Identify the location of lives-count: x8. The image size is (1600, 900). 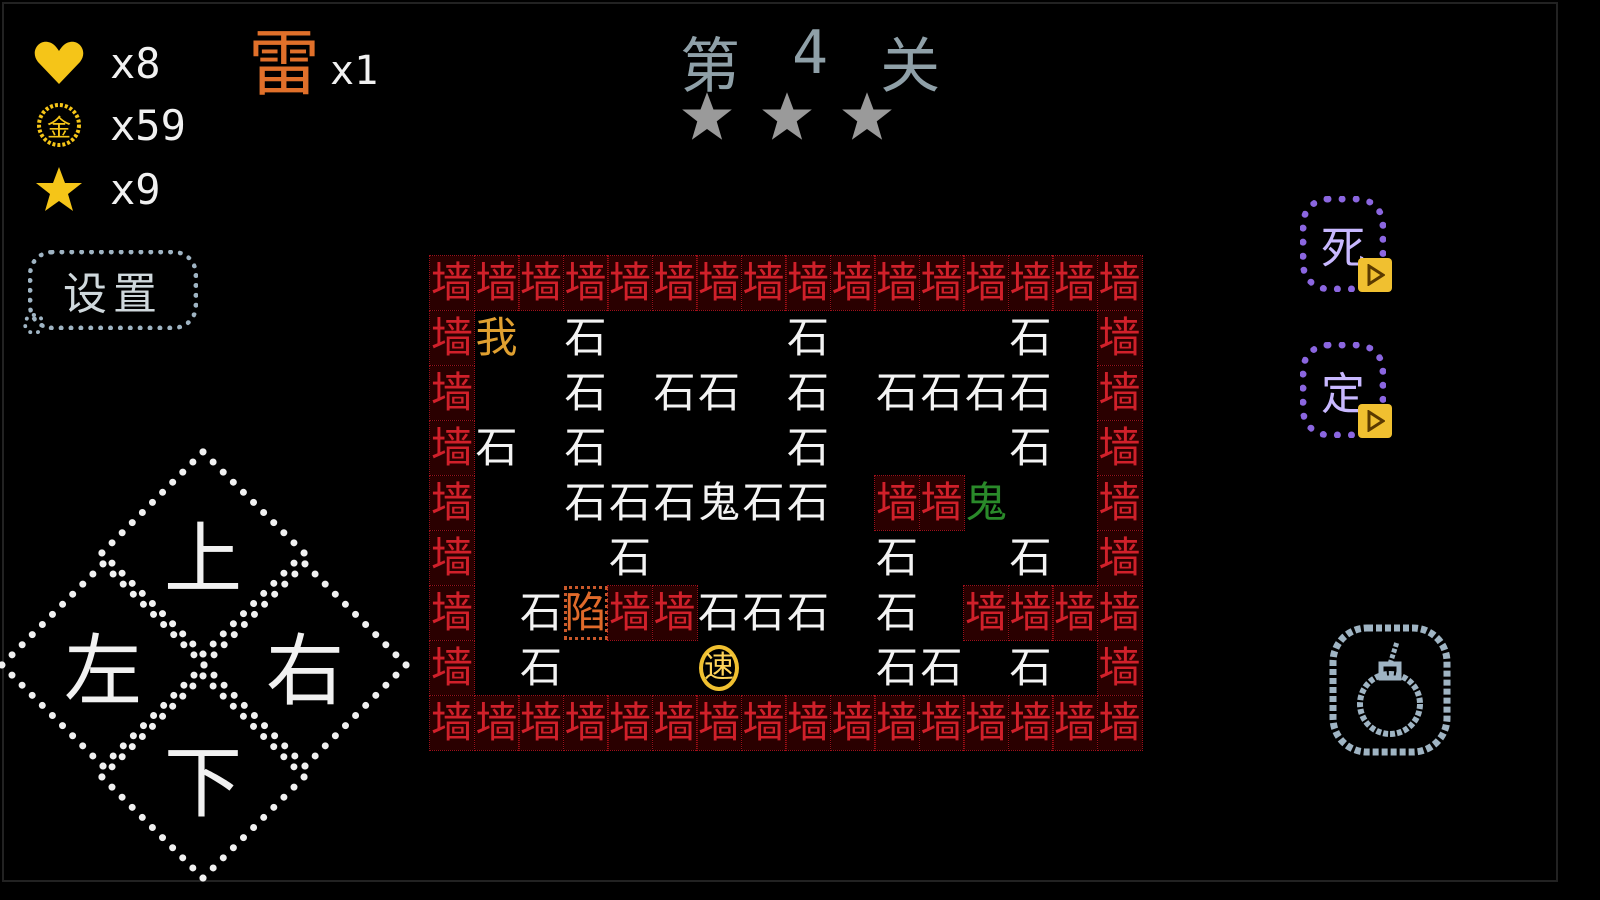
(135, 63).